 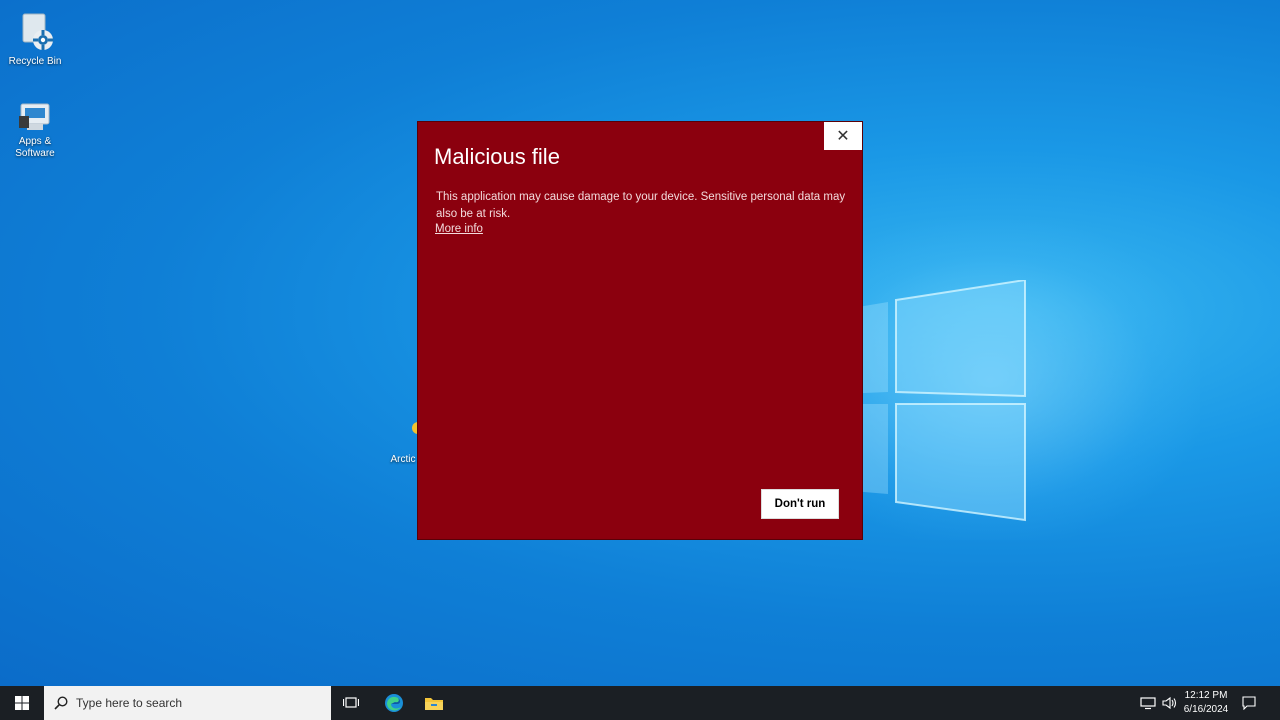 What do you see at coordinates (1170, 703) in the screenshot?
I see `volume-icon` at bounding box center [1170, 703].